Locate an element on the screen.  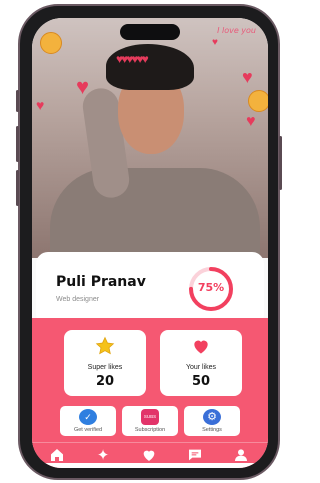
profile-card: Puli Pranav Web designer 75% is located at coordinates (150, 289).